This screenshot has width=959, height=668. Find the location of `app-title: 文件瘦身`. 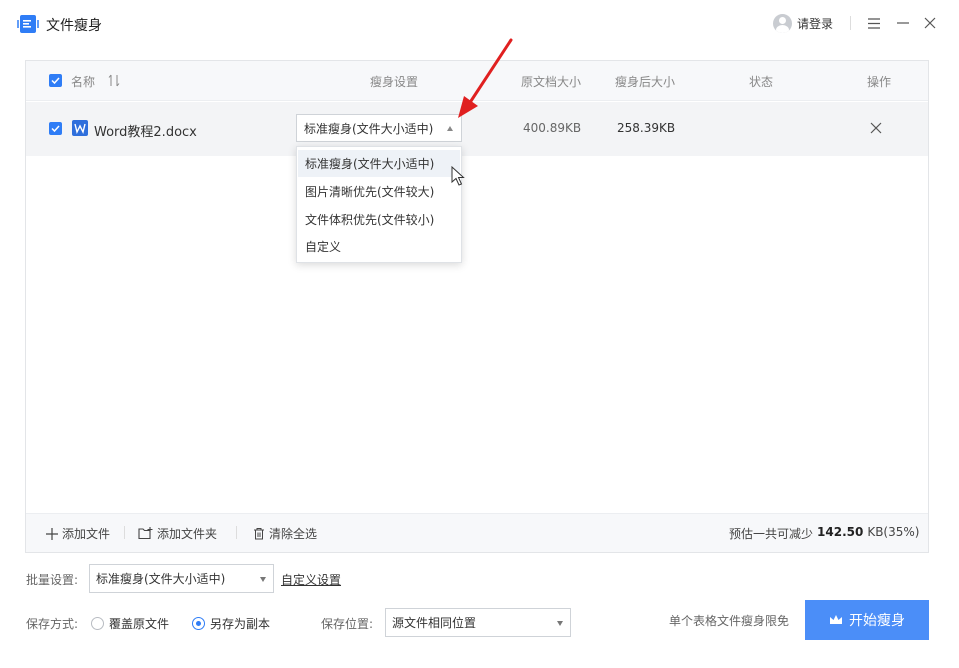

app-title: 文件瘦身 is located at coordinates (74, 26).